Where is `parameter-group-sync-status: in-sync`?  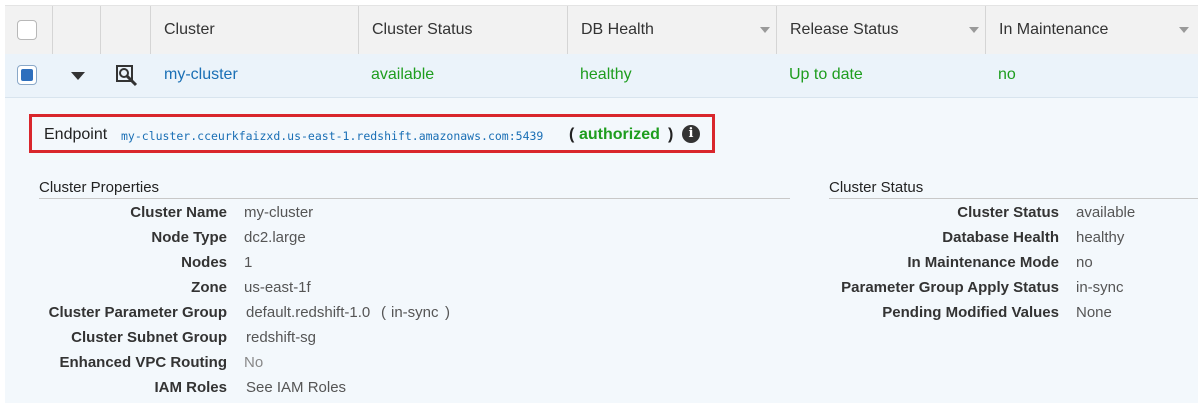 parameter-group-sync-status: in-sync is located at coordinates (415, 312).